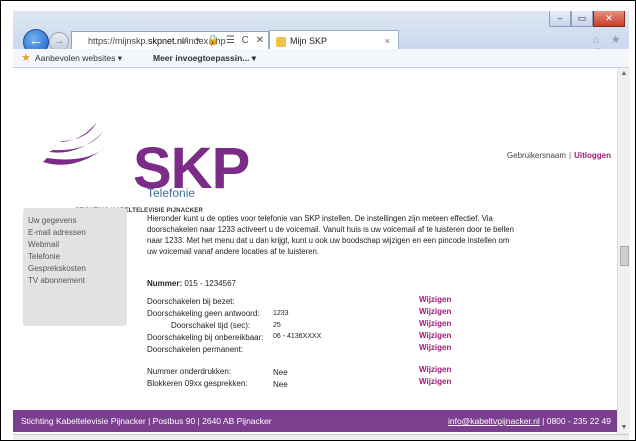  I want to click on wijzigen-button-tijd: Wijzigen, so click(435, 323).